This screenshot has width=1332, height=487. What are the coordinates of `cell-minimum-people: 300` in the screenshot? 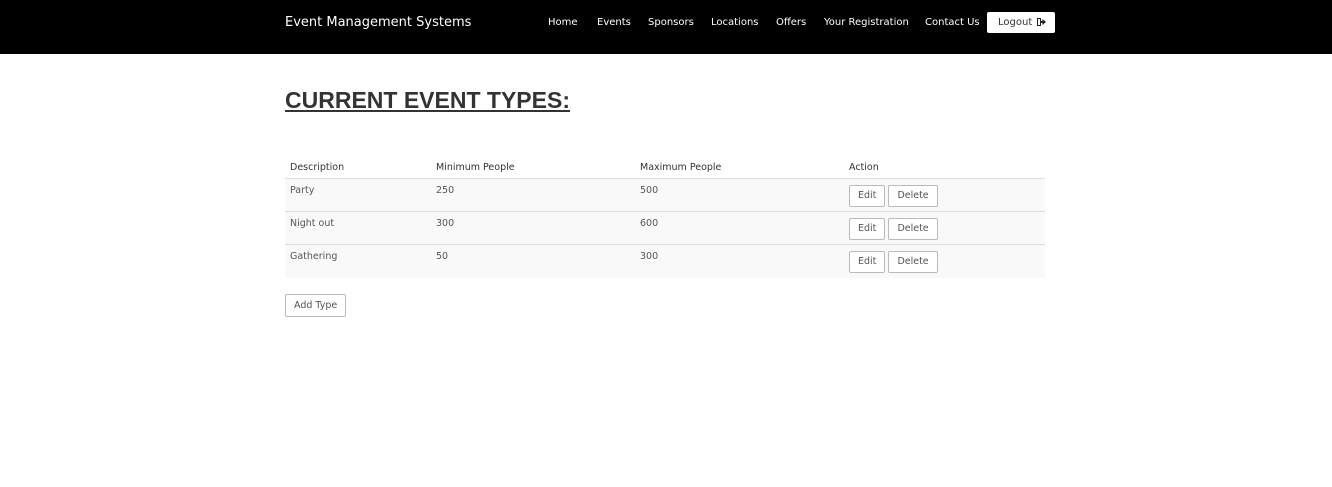 It's located at (533, 228).